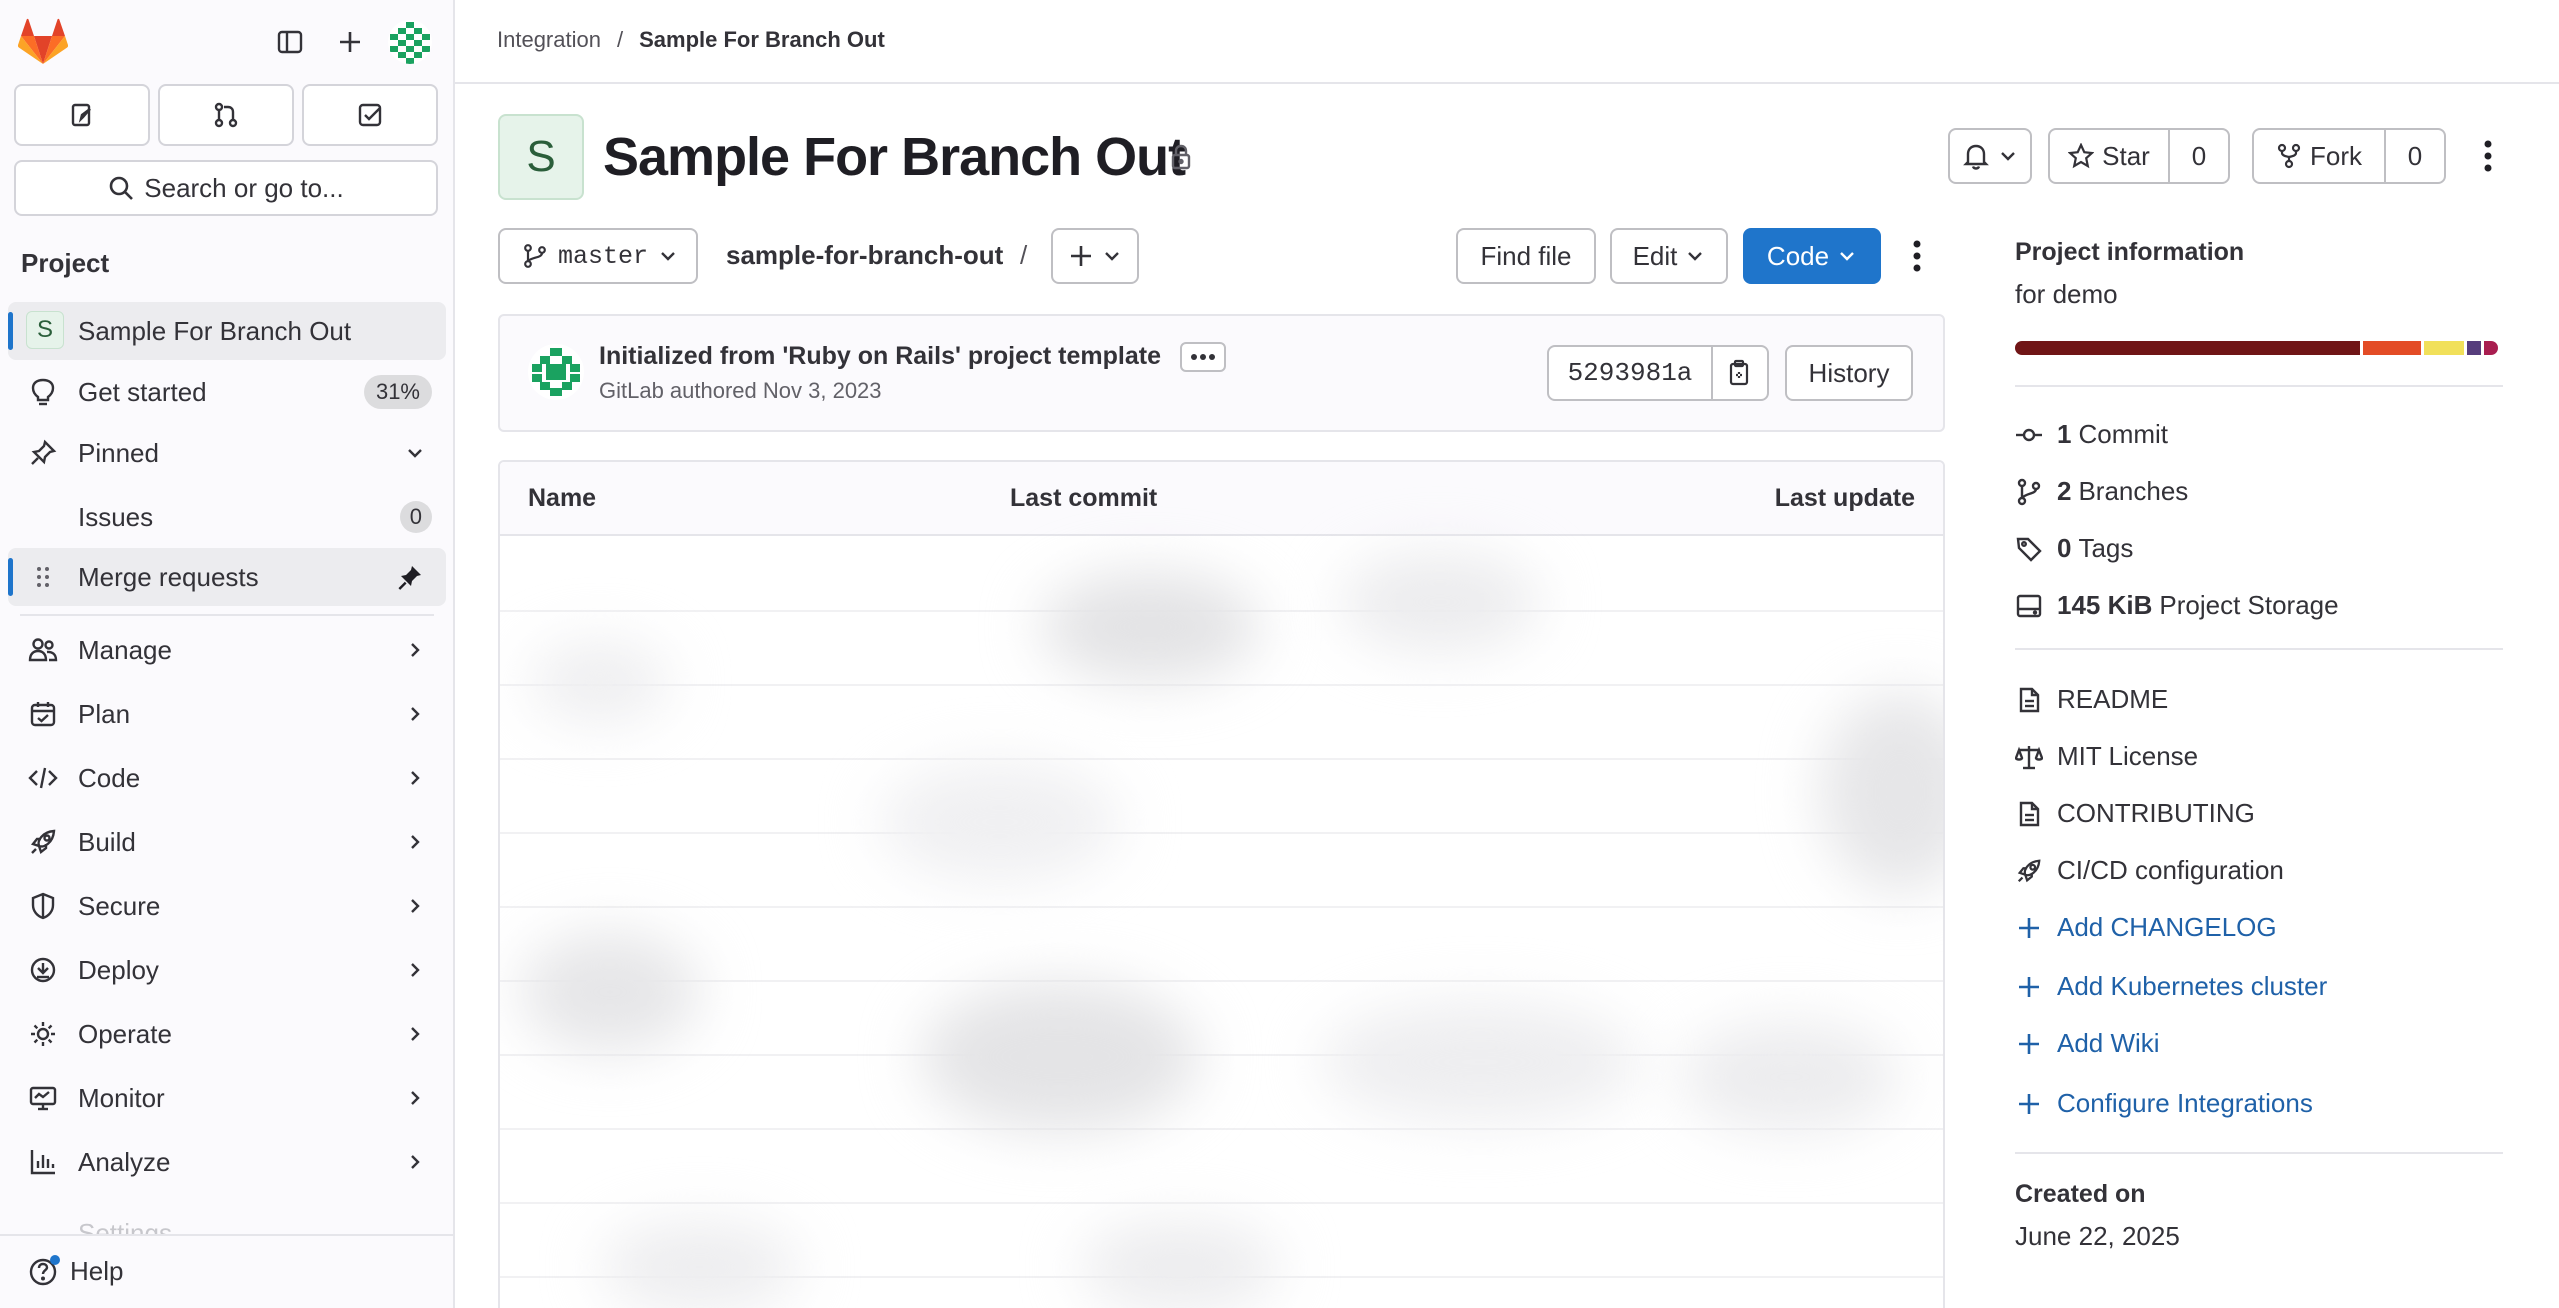 The height and width of the screenshot is (1308, 2559). I want to click on sidebar-item-get-started: Get started 31%, so click(227, 392).